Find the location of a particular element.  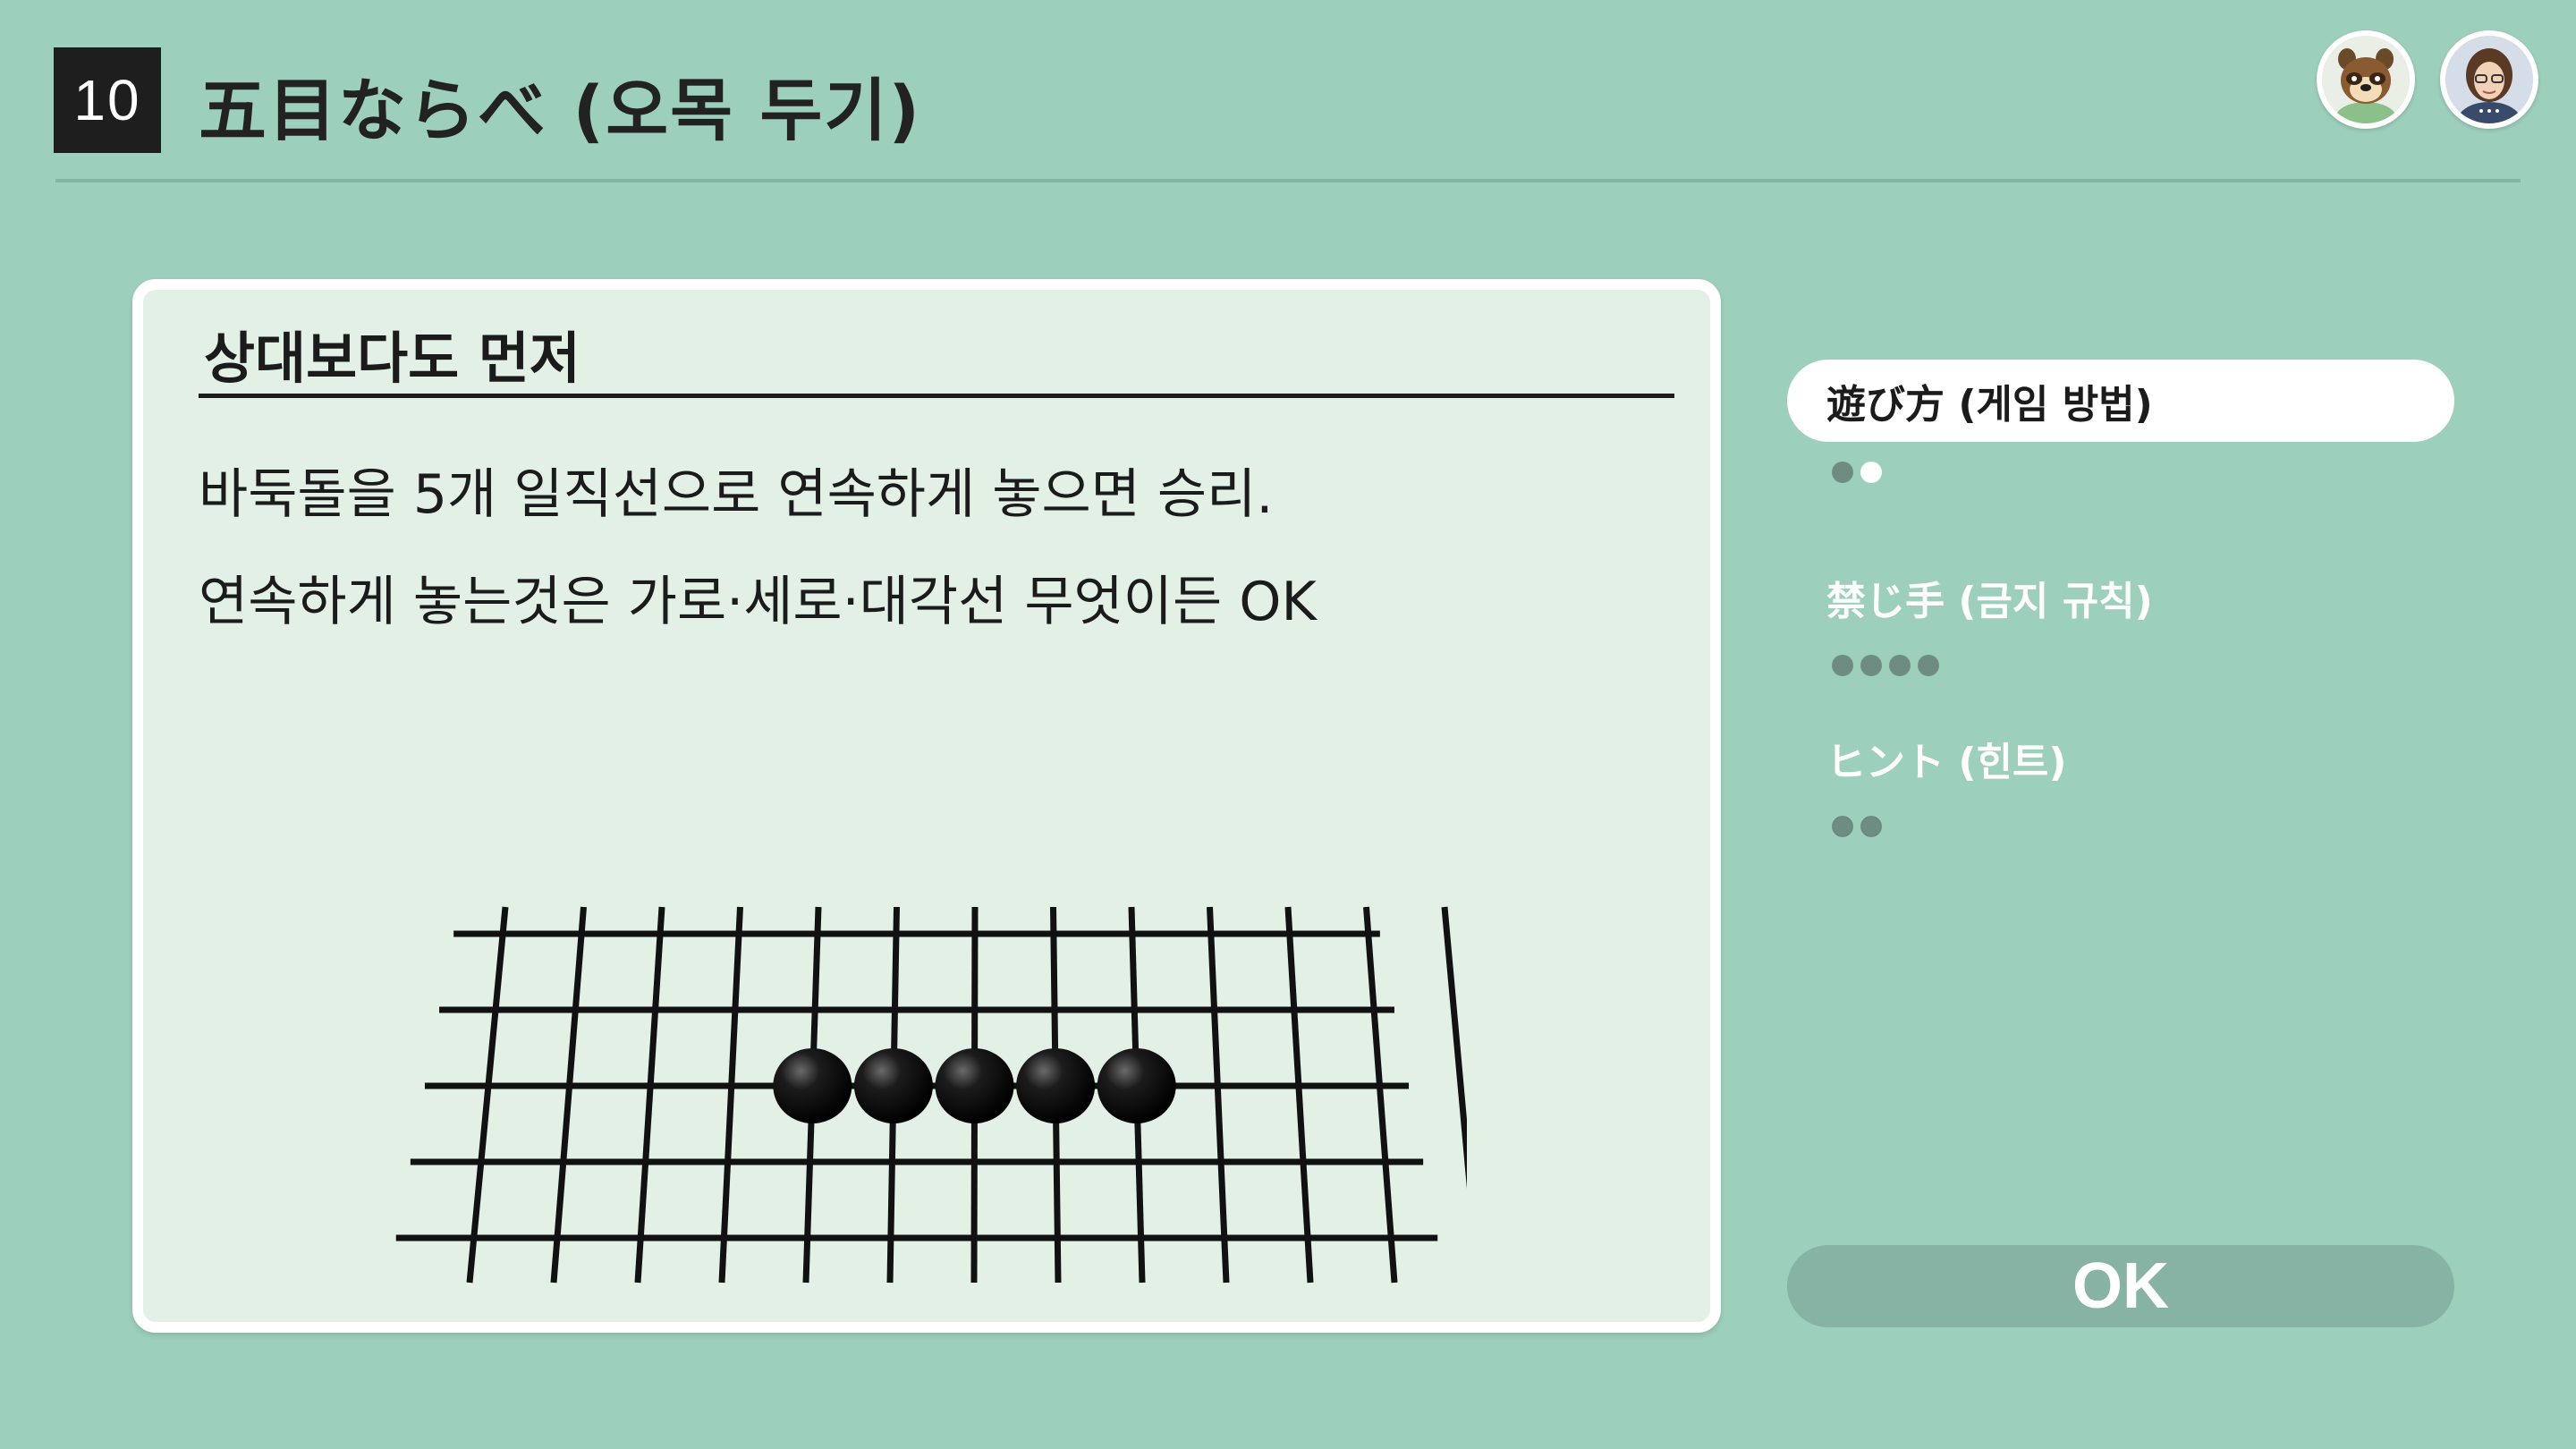

header-divider is located at coordinates (1288, 180).